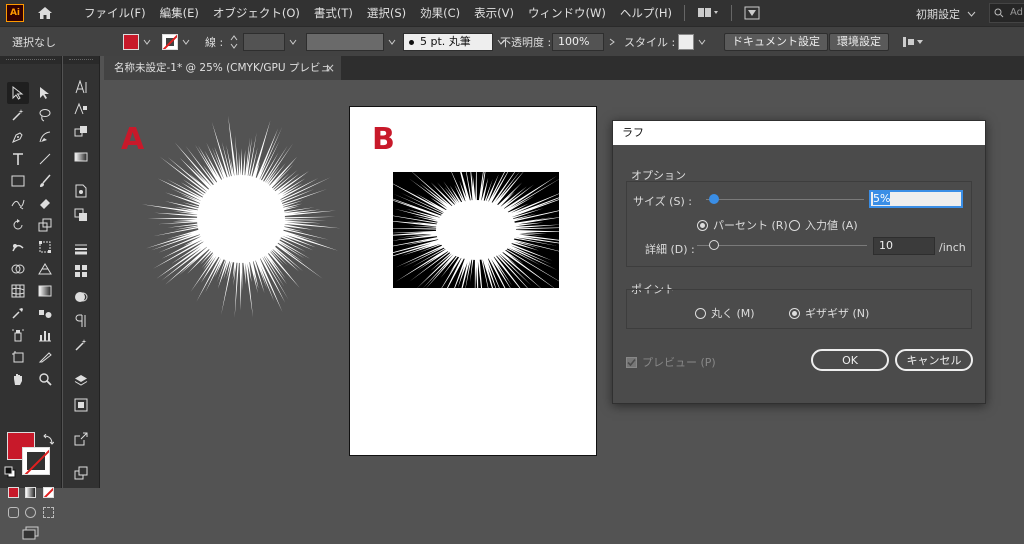 This screenshot has height=544, width=1024. What do you see at coordinates (48, 441) in the screenshot?
I see `swap-fill-stroke-icon` at bounding box center [48, 441].